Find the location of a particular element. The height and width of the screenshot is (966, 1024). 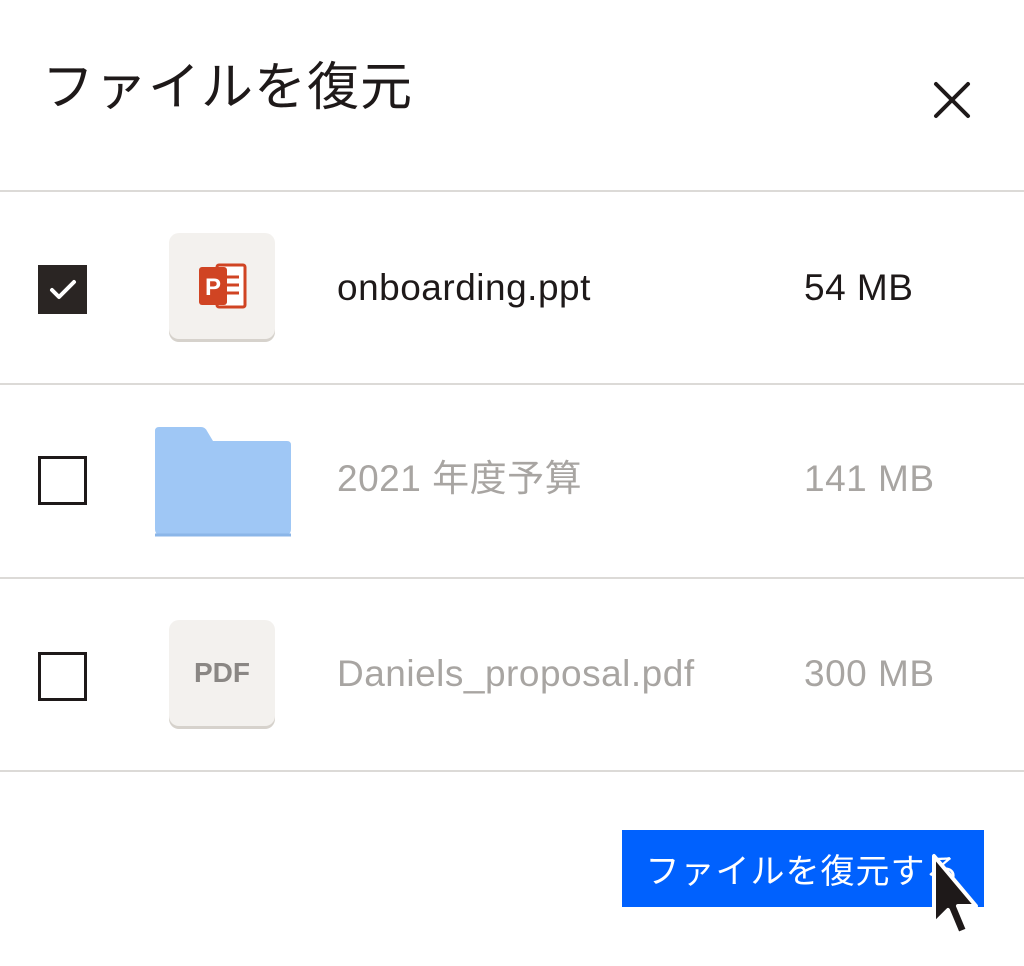

close-button is located at coordinates (952, 100).